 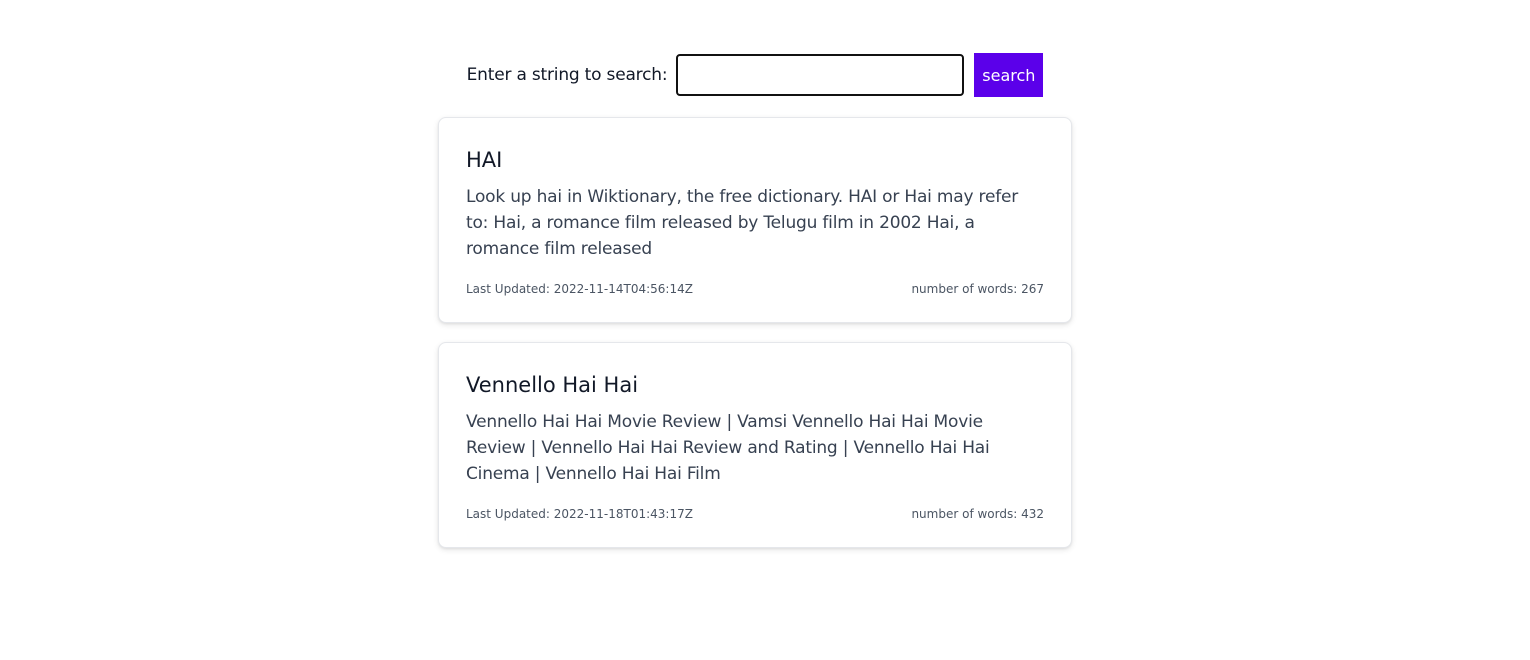 What do you see at coordinates (579, 289) in the screenshot?
I see `last-updated: Last Updated: 2022-11-14T04:56:14Z` at bounding box center [579, 289].